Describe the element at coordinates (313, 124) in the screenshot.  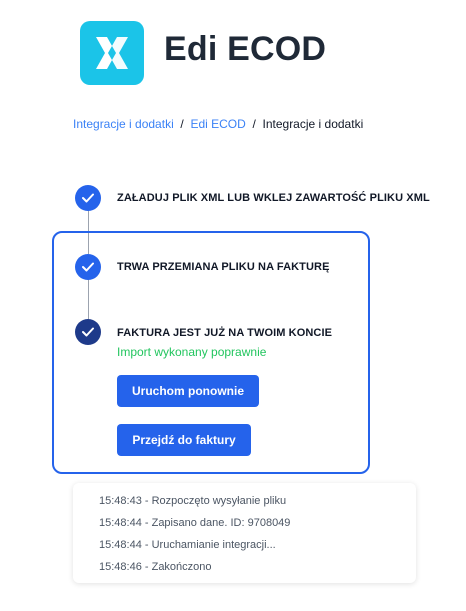
I see `breadcrumb-current: Integracje i dodatki` at that location.